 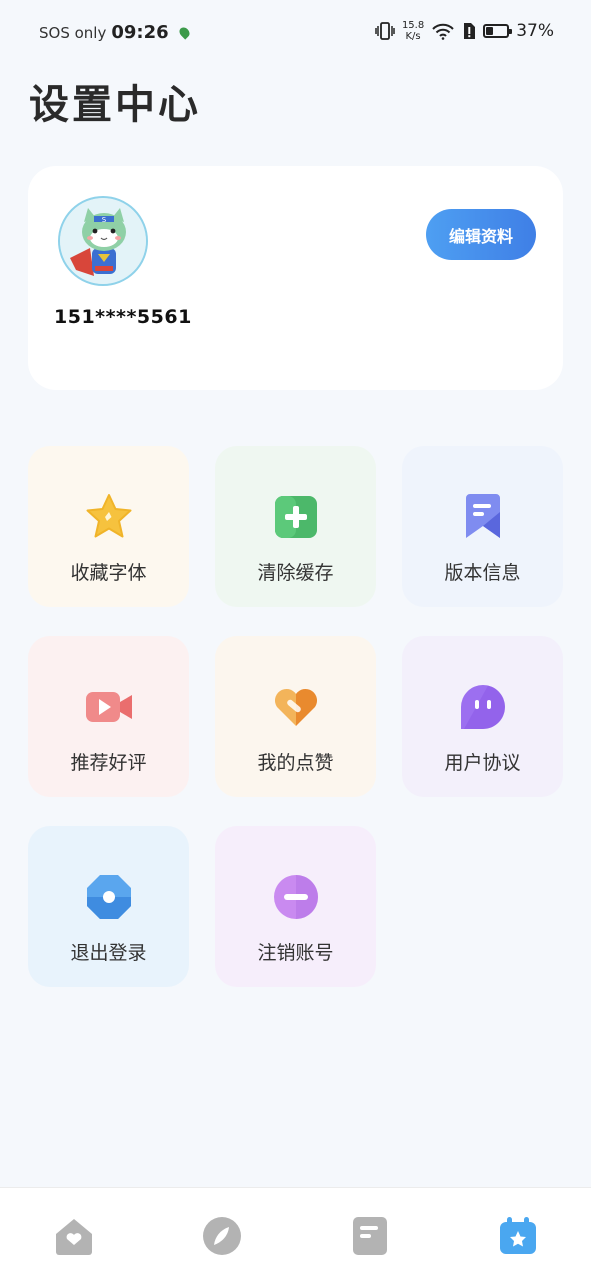 I want to click on plus-square-icon, so click(x=296, y=517).